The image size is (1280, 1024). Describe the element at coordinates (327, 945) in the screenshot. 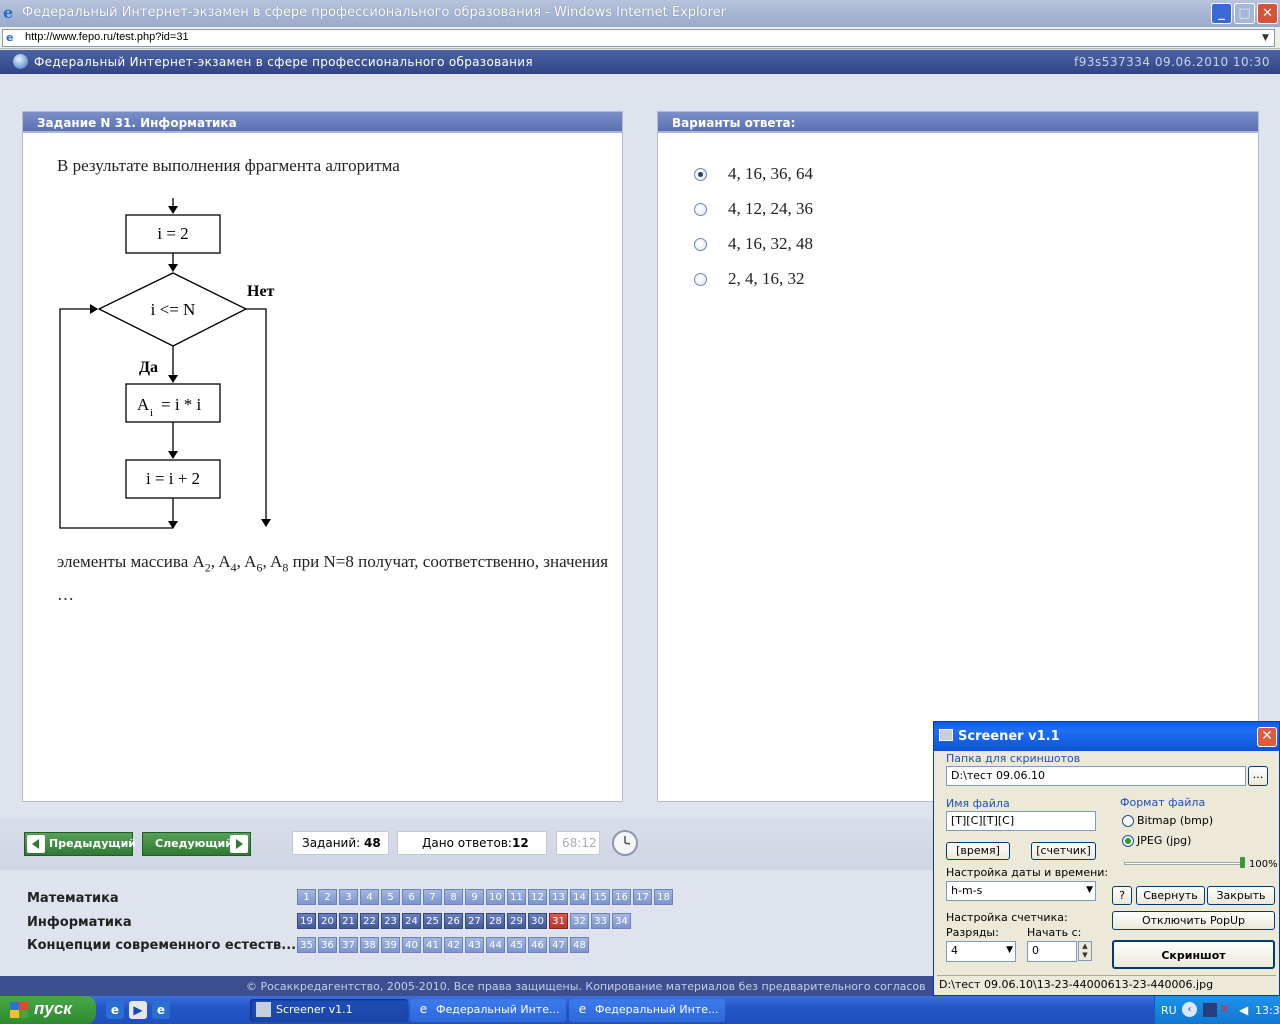

I see `task-cell: 36` at that location.